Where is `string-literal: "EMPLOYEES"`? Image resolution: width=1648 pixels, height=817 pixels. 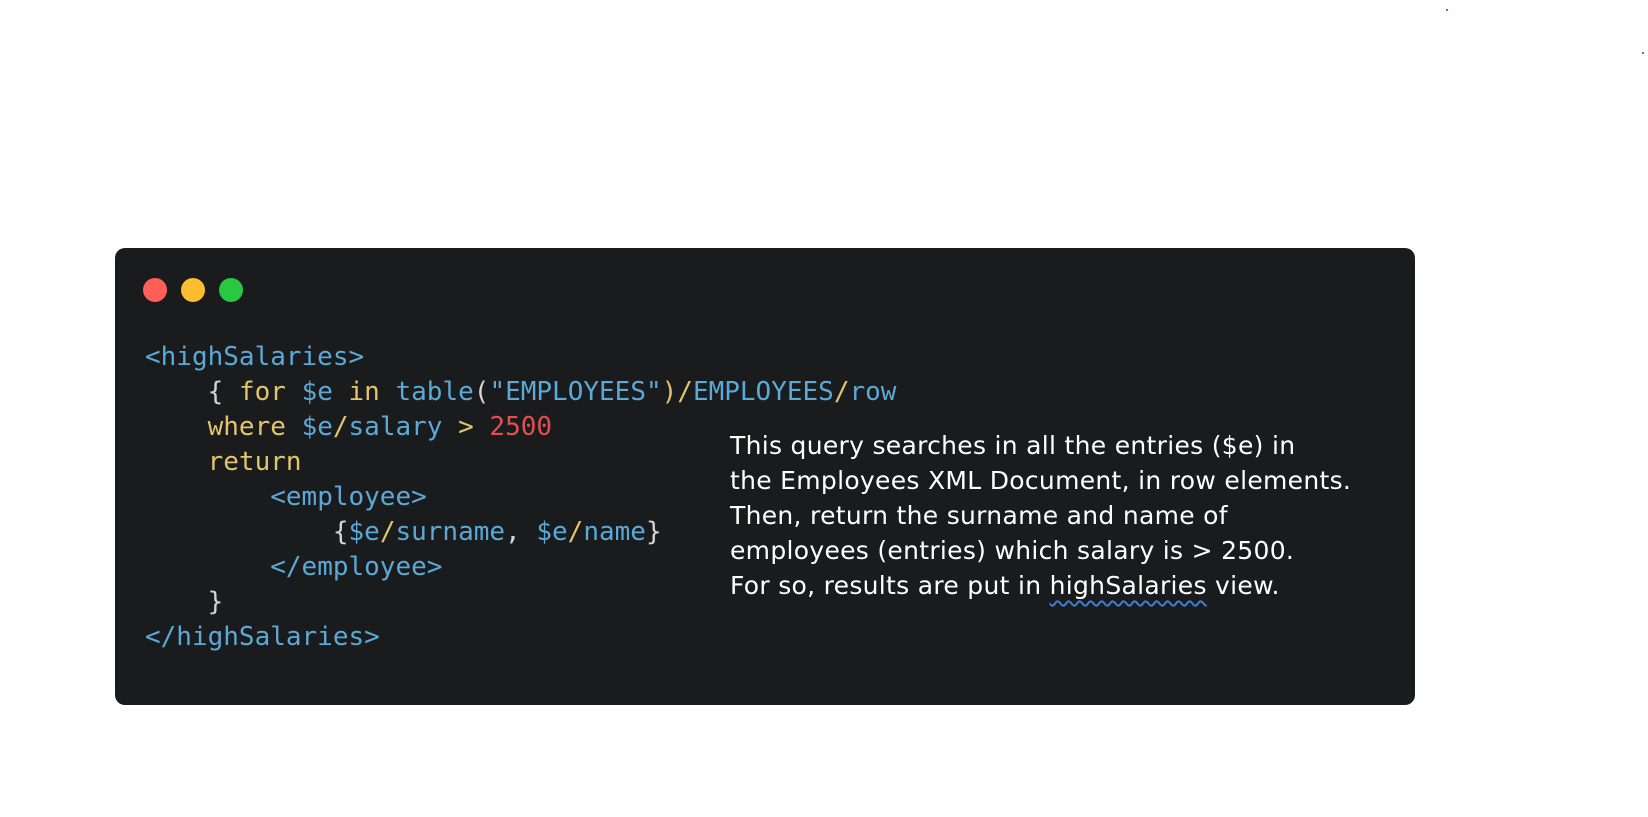
string-literal: "EMPLOYEES" is located at coordinates (575, 392).